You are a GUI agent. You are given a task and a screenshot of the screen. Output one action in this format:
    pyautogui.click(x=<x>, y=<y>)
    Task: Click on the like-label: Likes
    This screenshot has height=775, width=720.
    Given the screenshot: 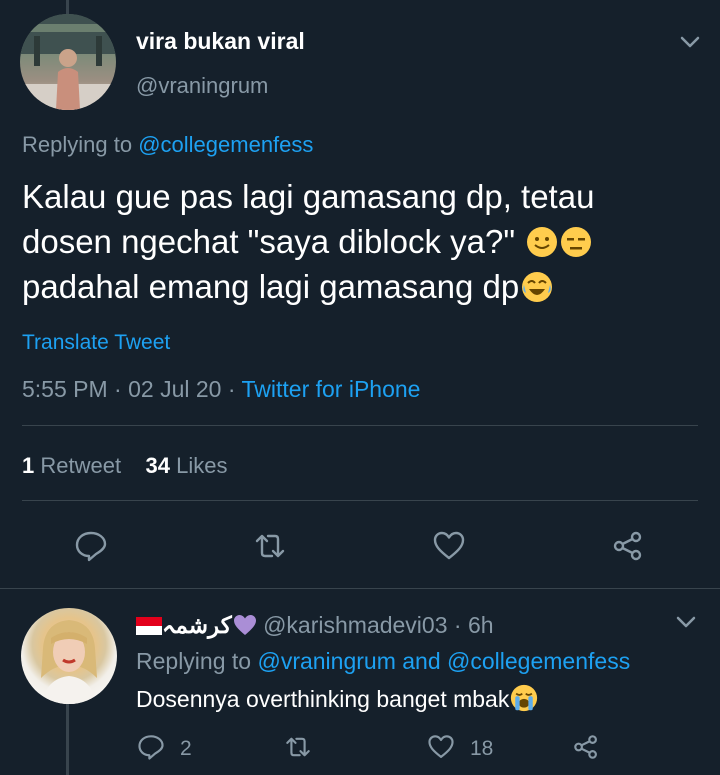 What is the action you would take?
    pyautogui.click(x=202, y=465)
    